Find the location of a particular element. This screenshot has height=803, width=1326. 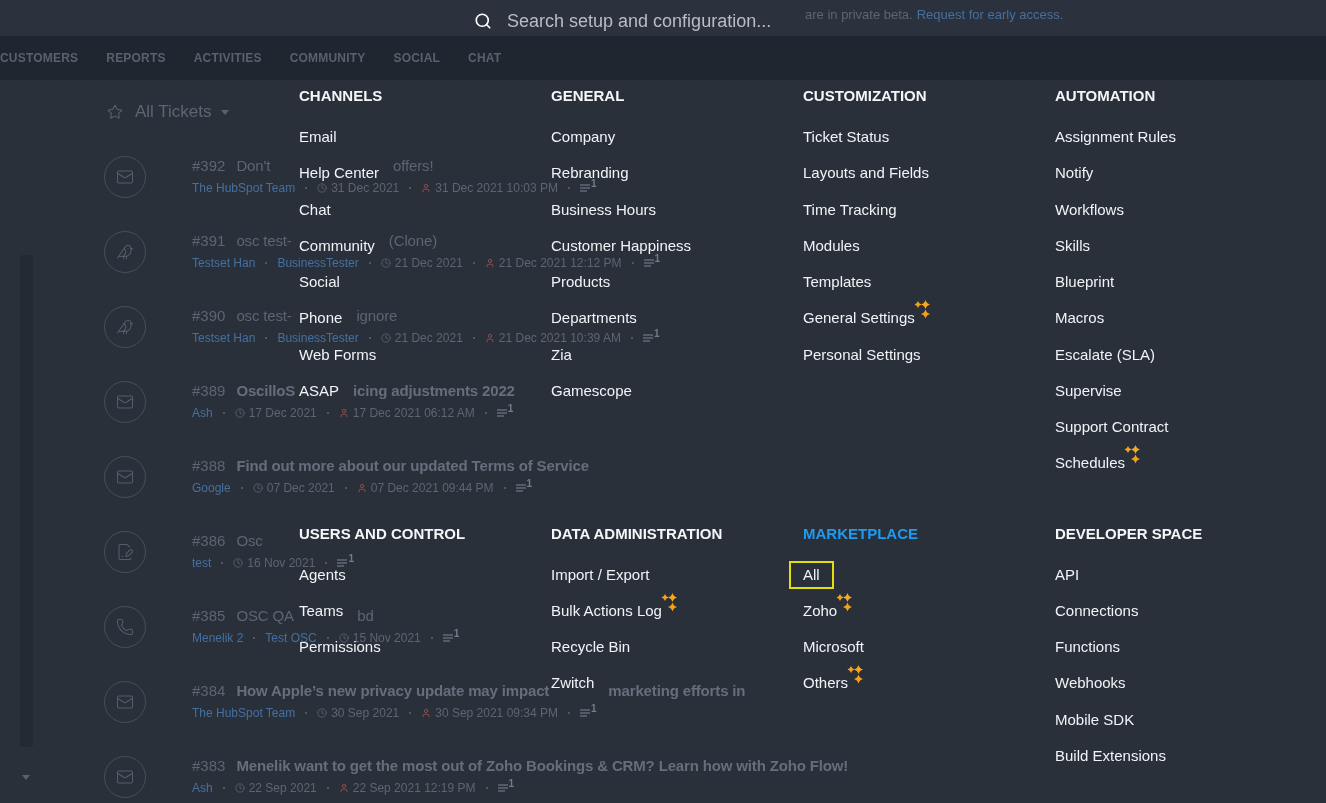

menu-link: Escalate (SLA) is located at coordinates (1105, 354).